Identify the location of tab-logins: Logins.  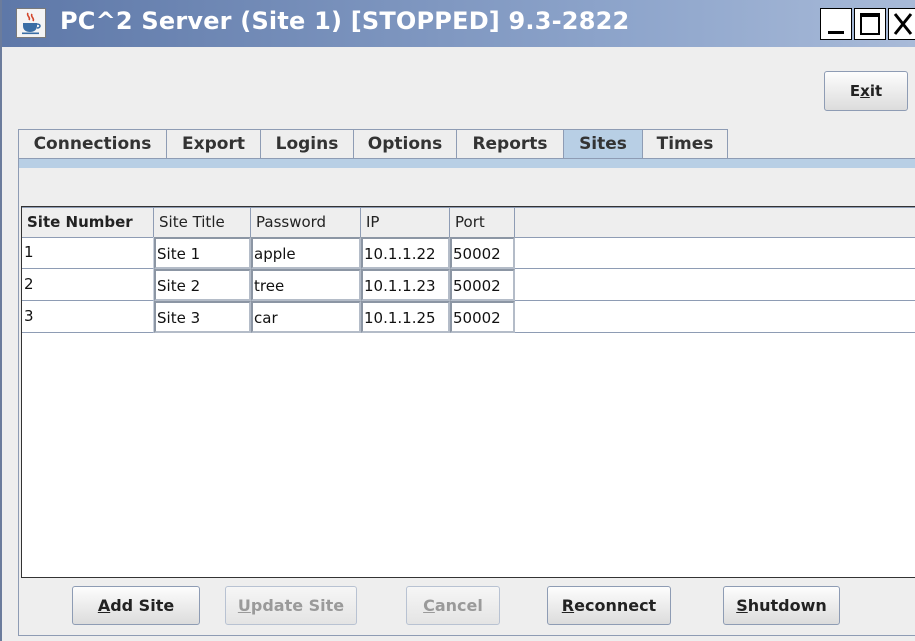
(307, 143).